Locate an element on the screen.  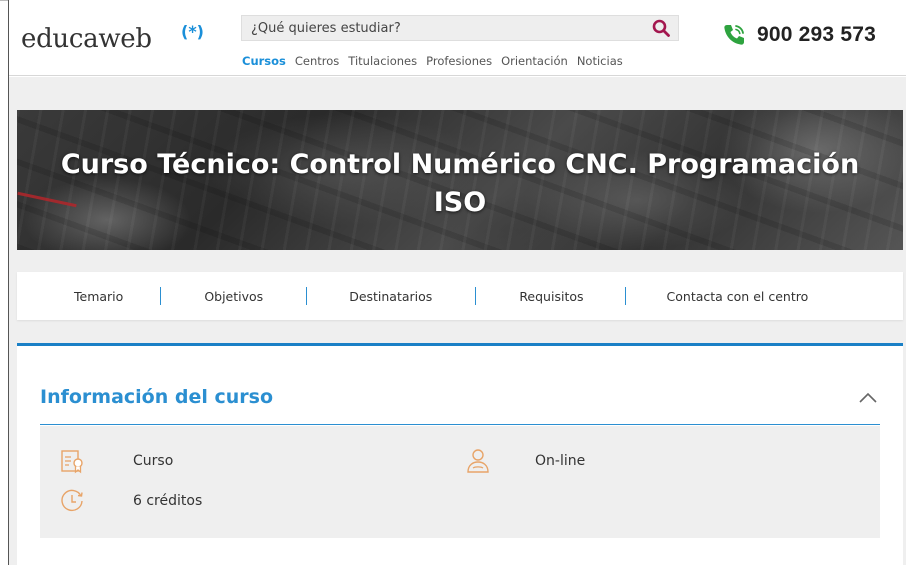
clock-icon is located at coordinates (72, 501).